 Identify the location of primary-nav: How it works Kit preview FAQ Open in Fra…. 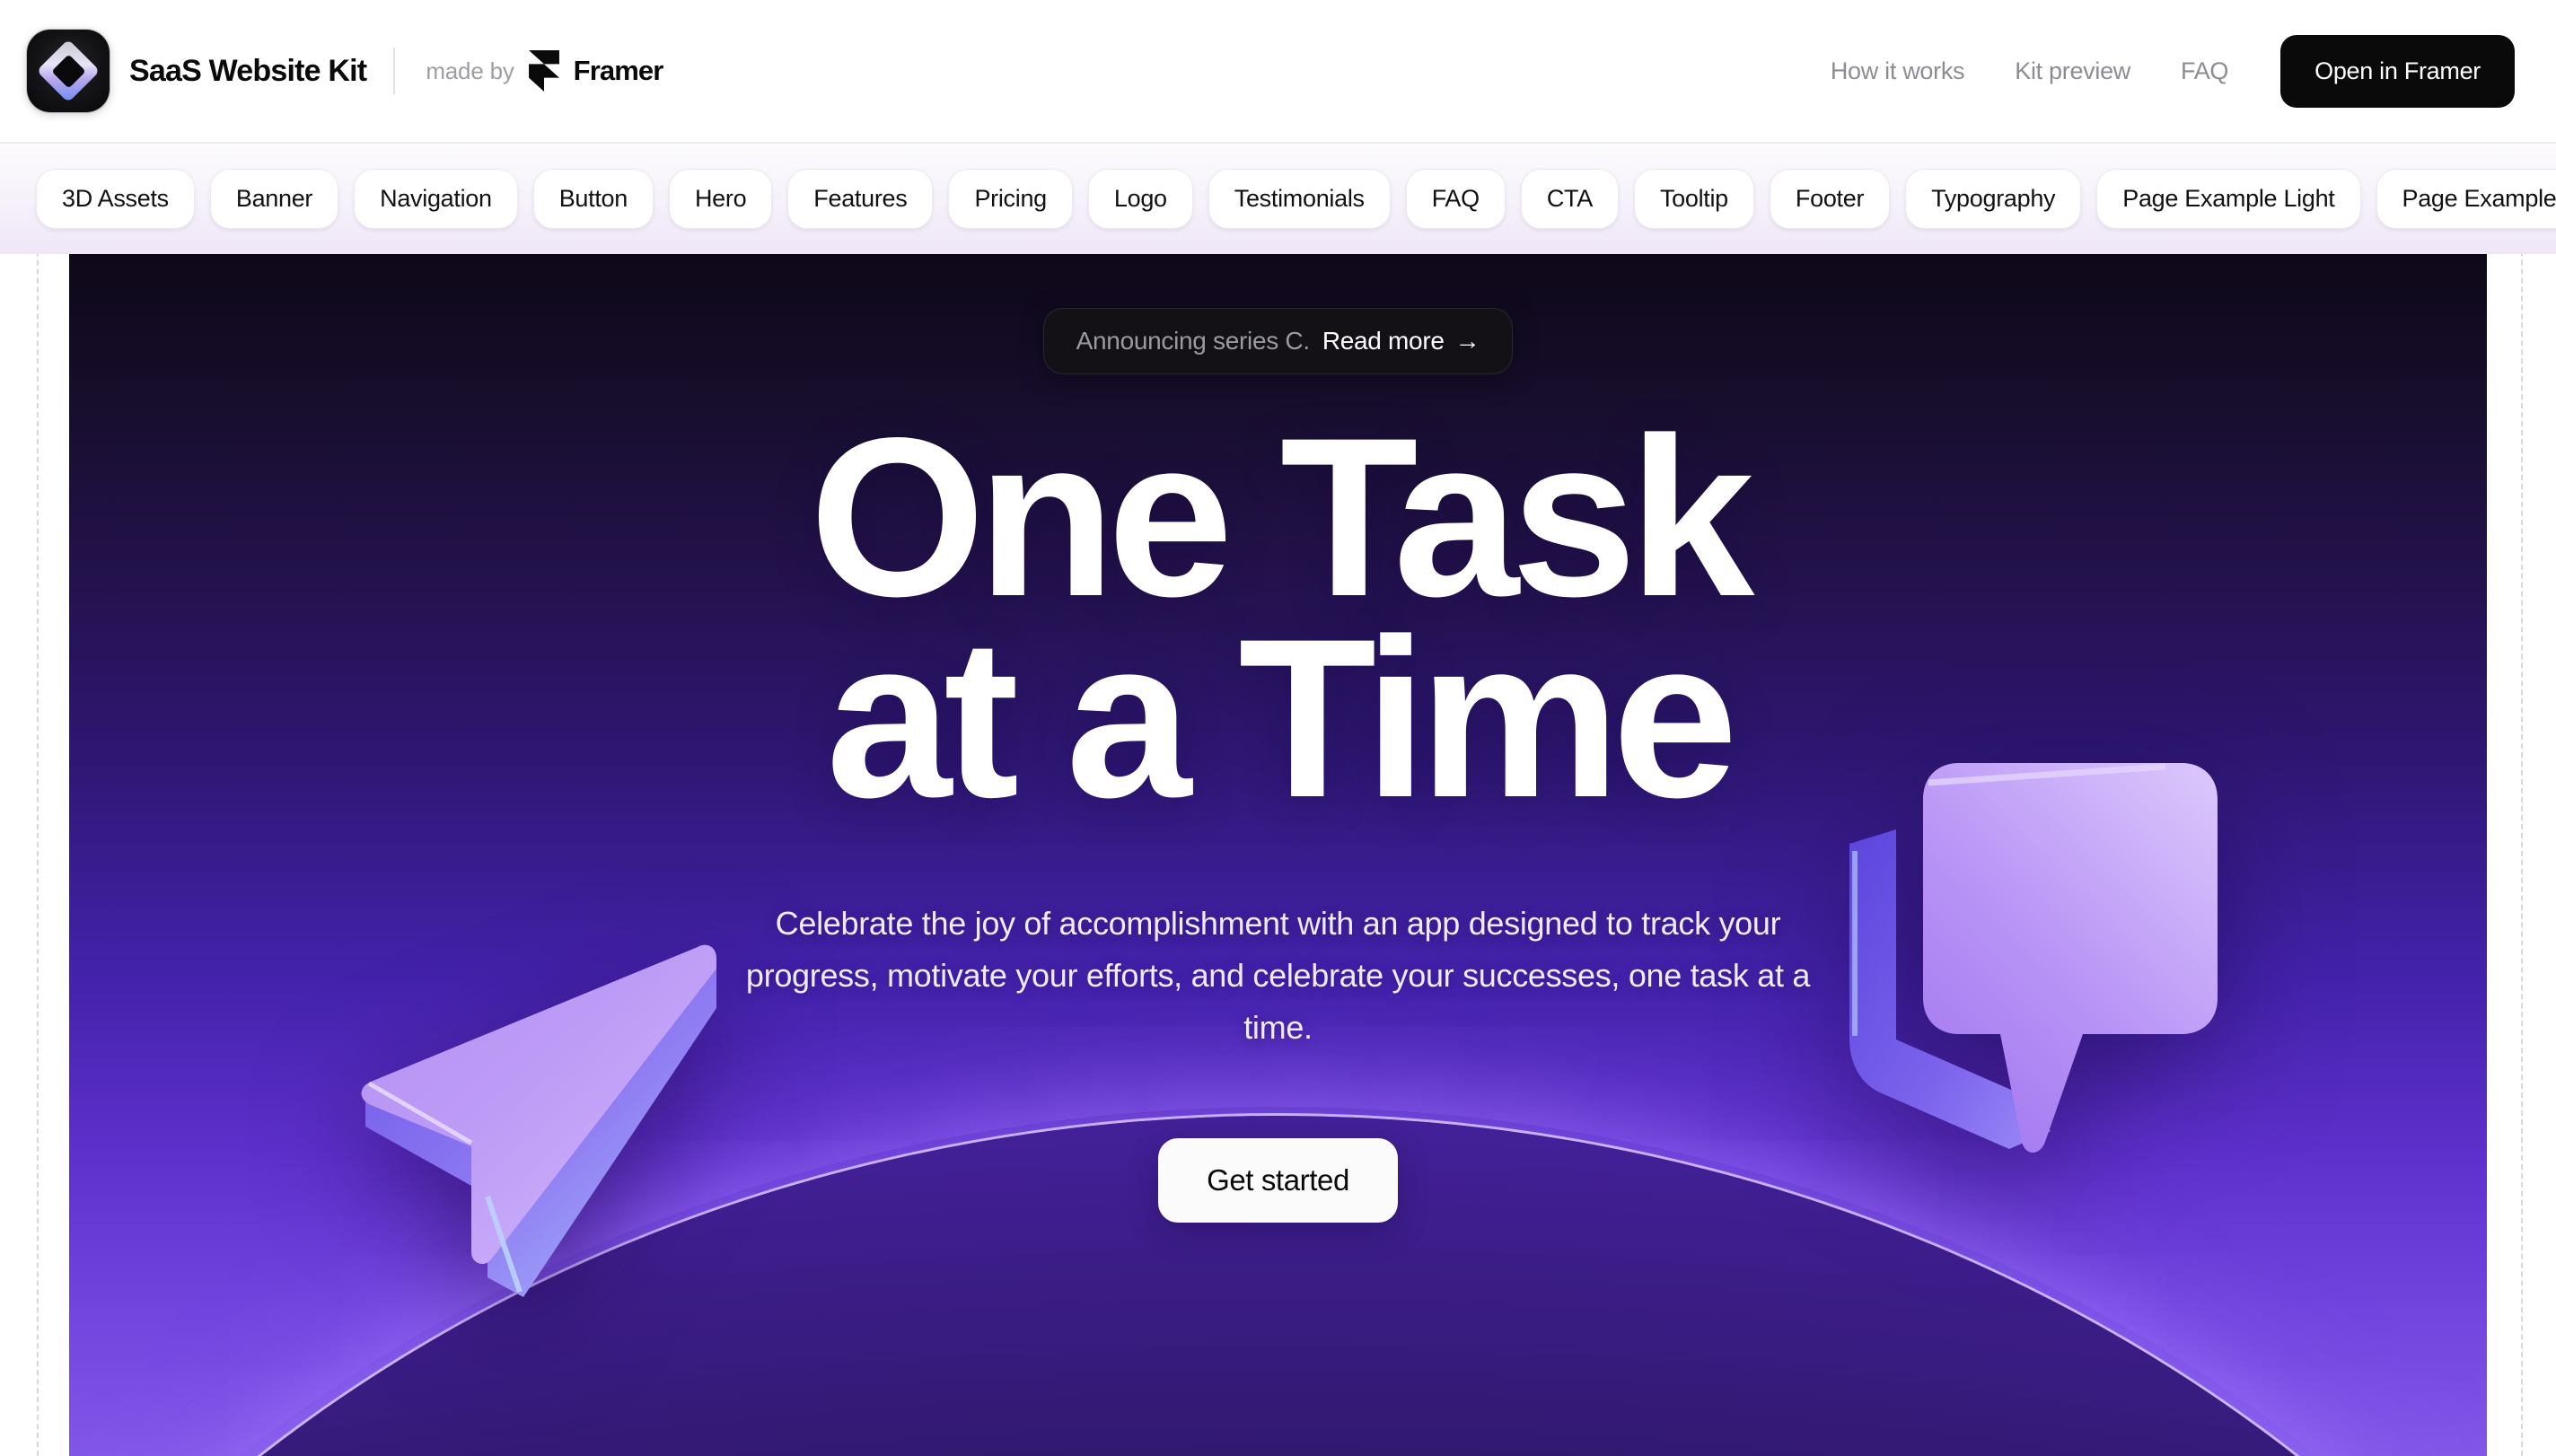
(2160, 71).